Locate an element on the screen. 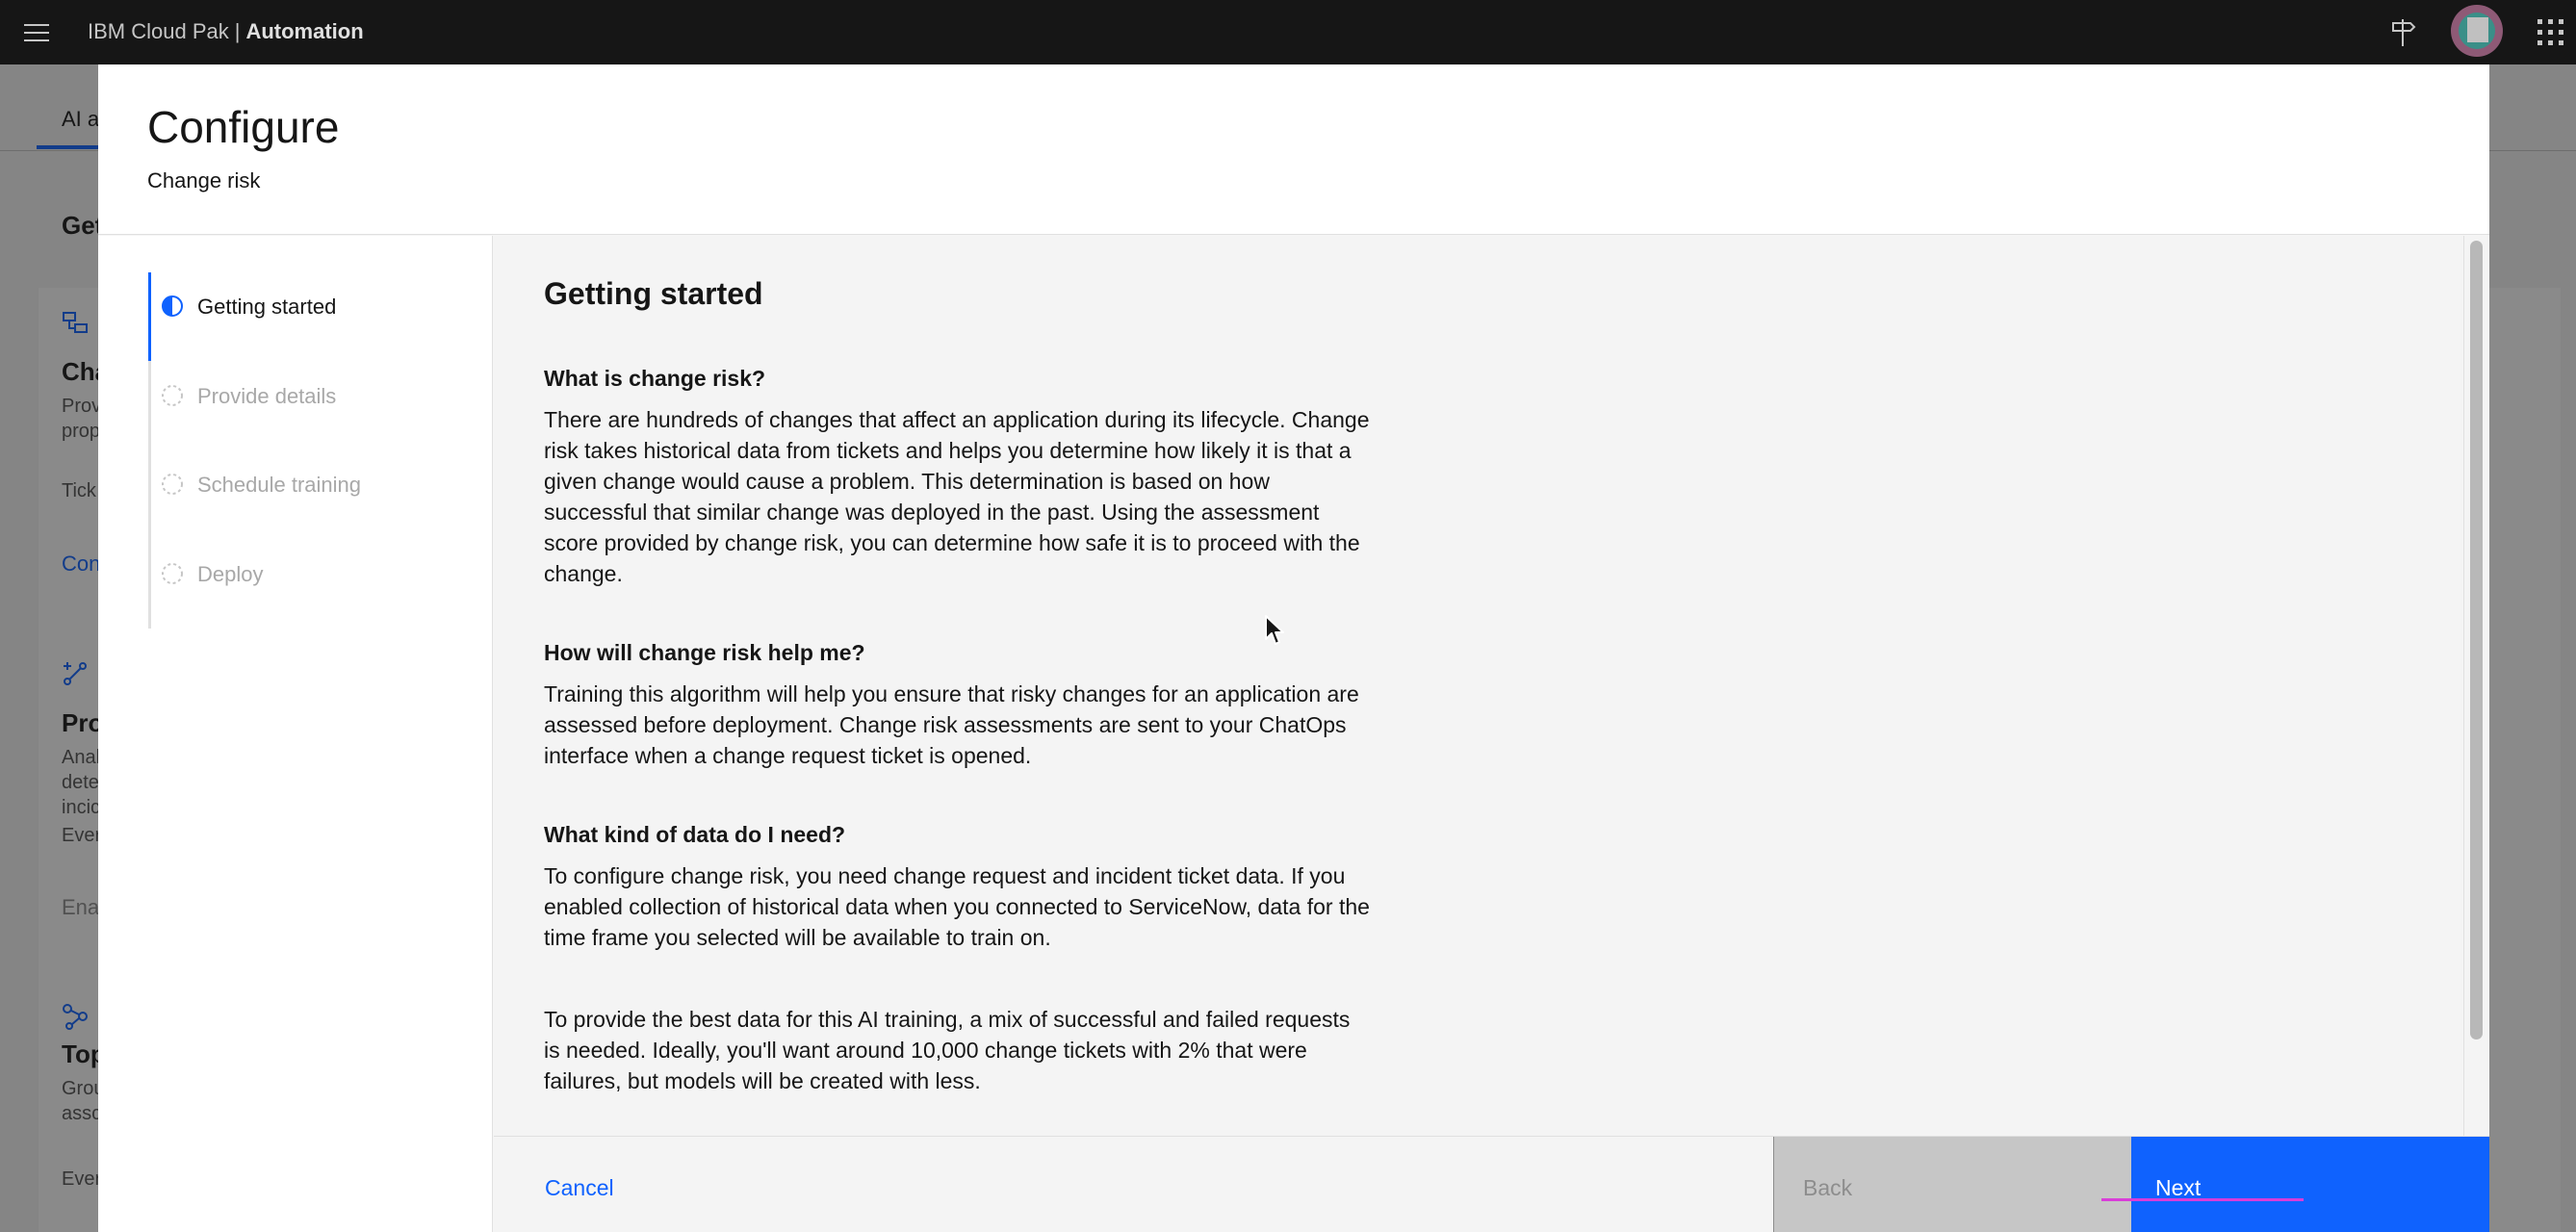 Image resolution: width=2576 pixels, height=1232 pixels. annotation-underline is located at coordinates (2202, 1199).